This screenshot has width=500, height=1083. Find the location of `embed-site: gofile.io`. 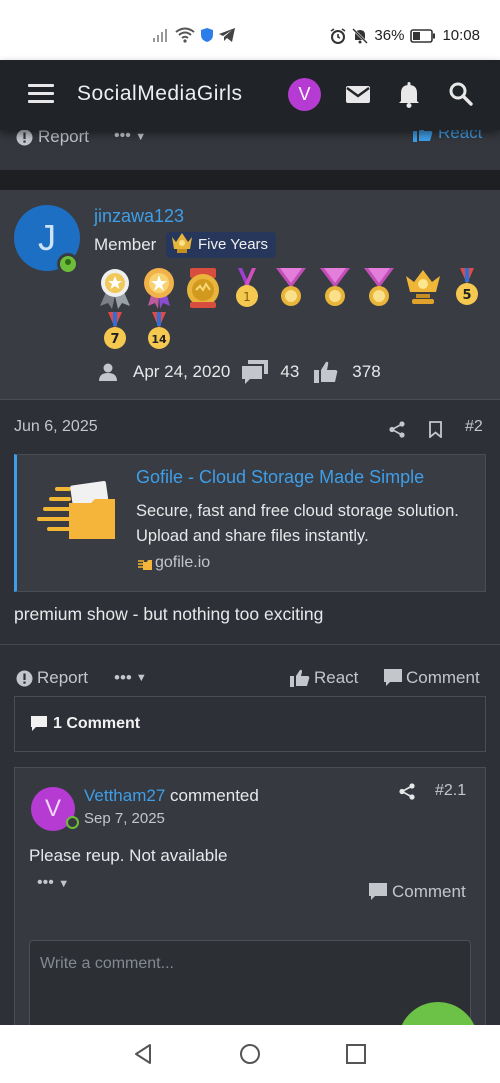

embed-site: gofile.io is located at coordinates (183, 562).